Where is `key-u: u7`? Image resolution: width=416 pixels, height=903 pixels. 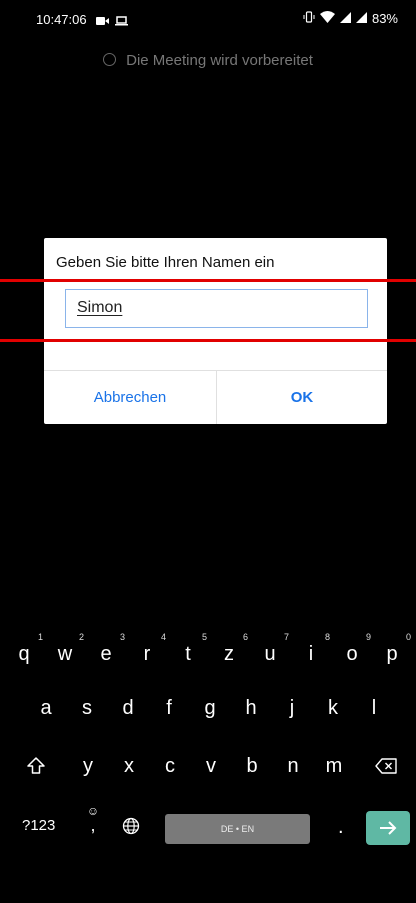 key-u: u7 is located at coordinates (270, 654).